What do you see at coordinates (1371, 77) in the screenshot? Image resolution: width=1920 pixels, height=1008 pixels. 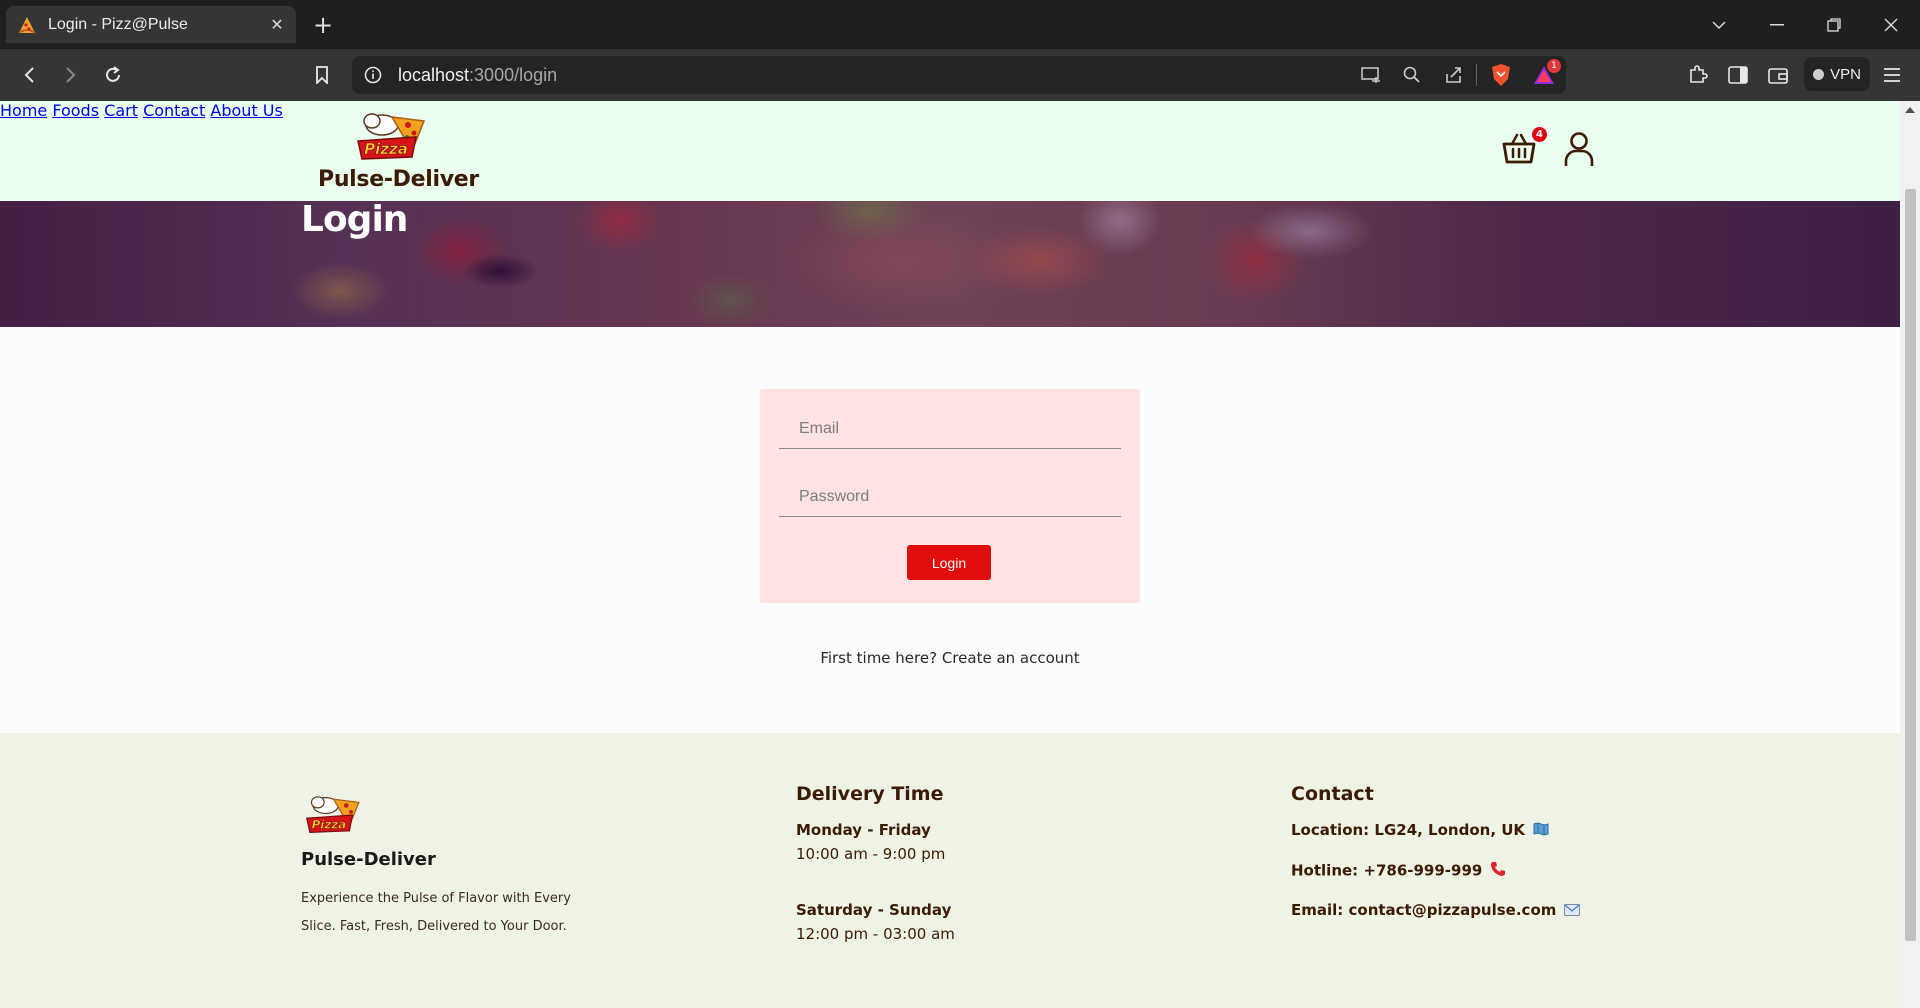 I see `cast-icon` at bounding box center [1371, 77].